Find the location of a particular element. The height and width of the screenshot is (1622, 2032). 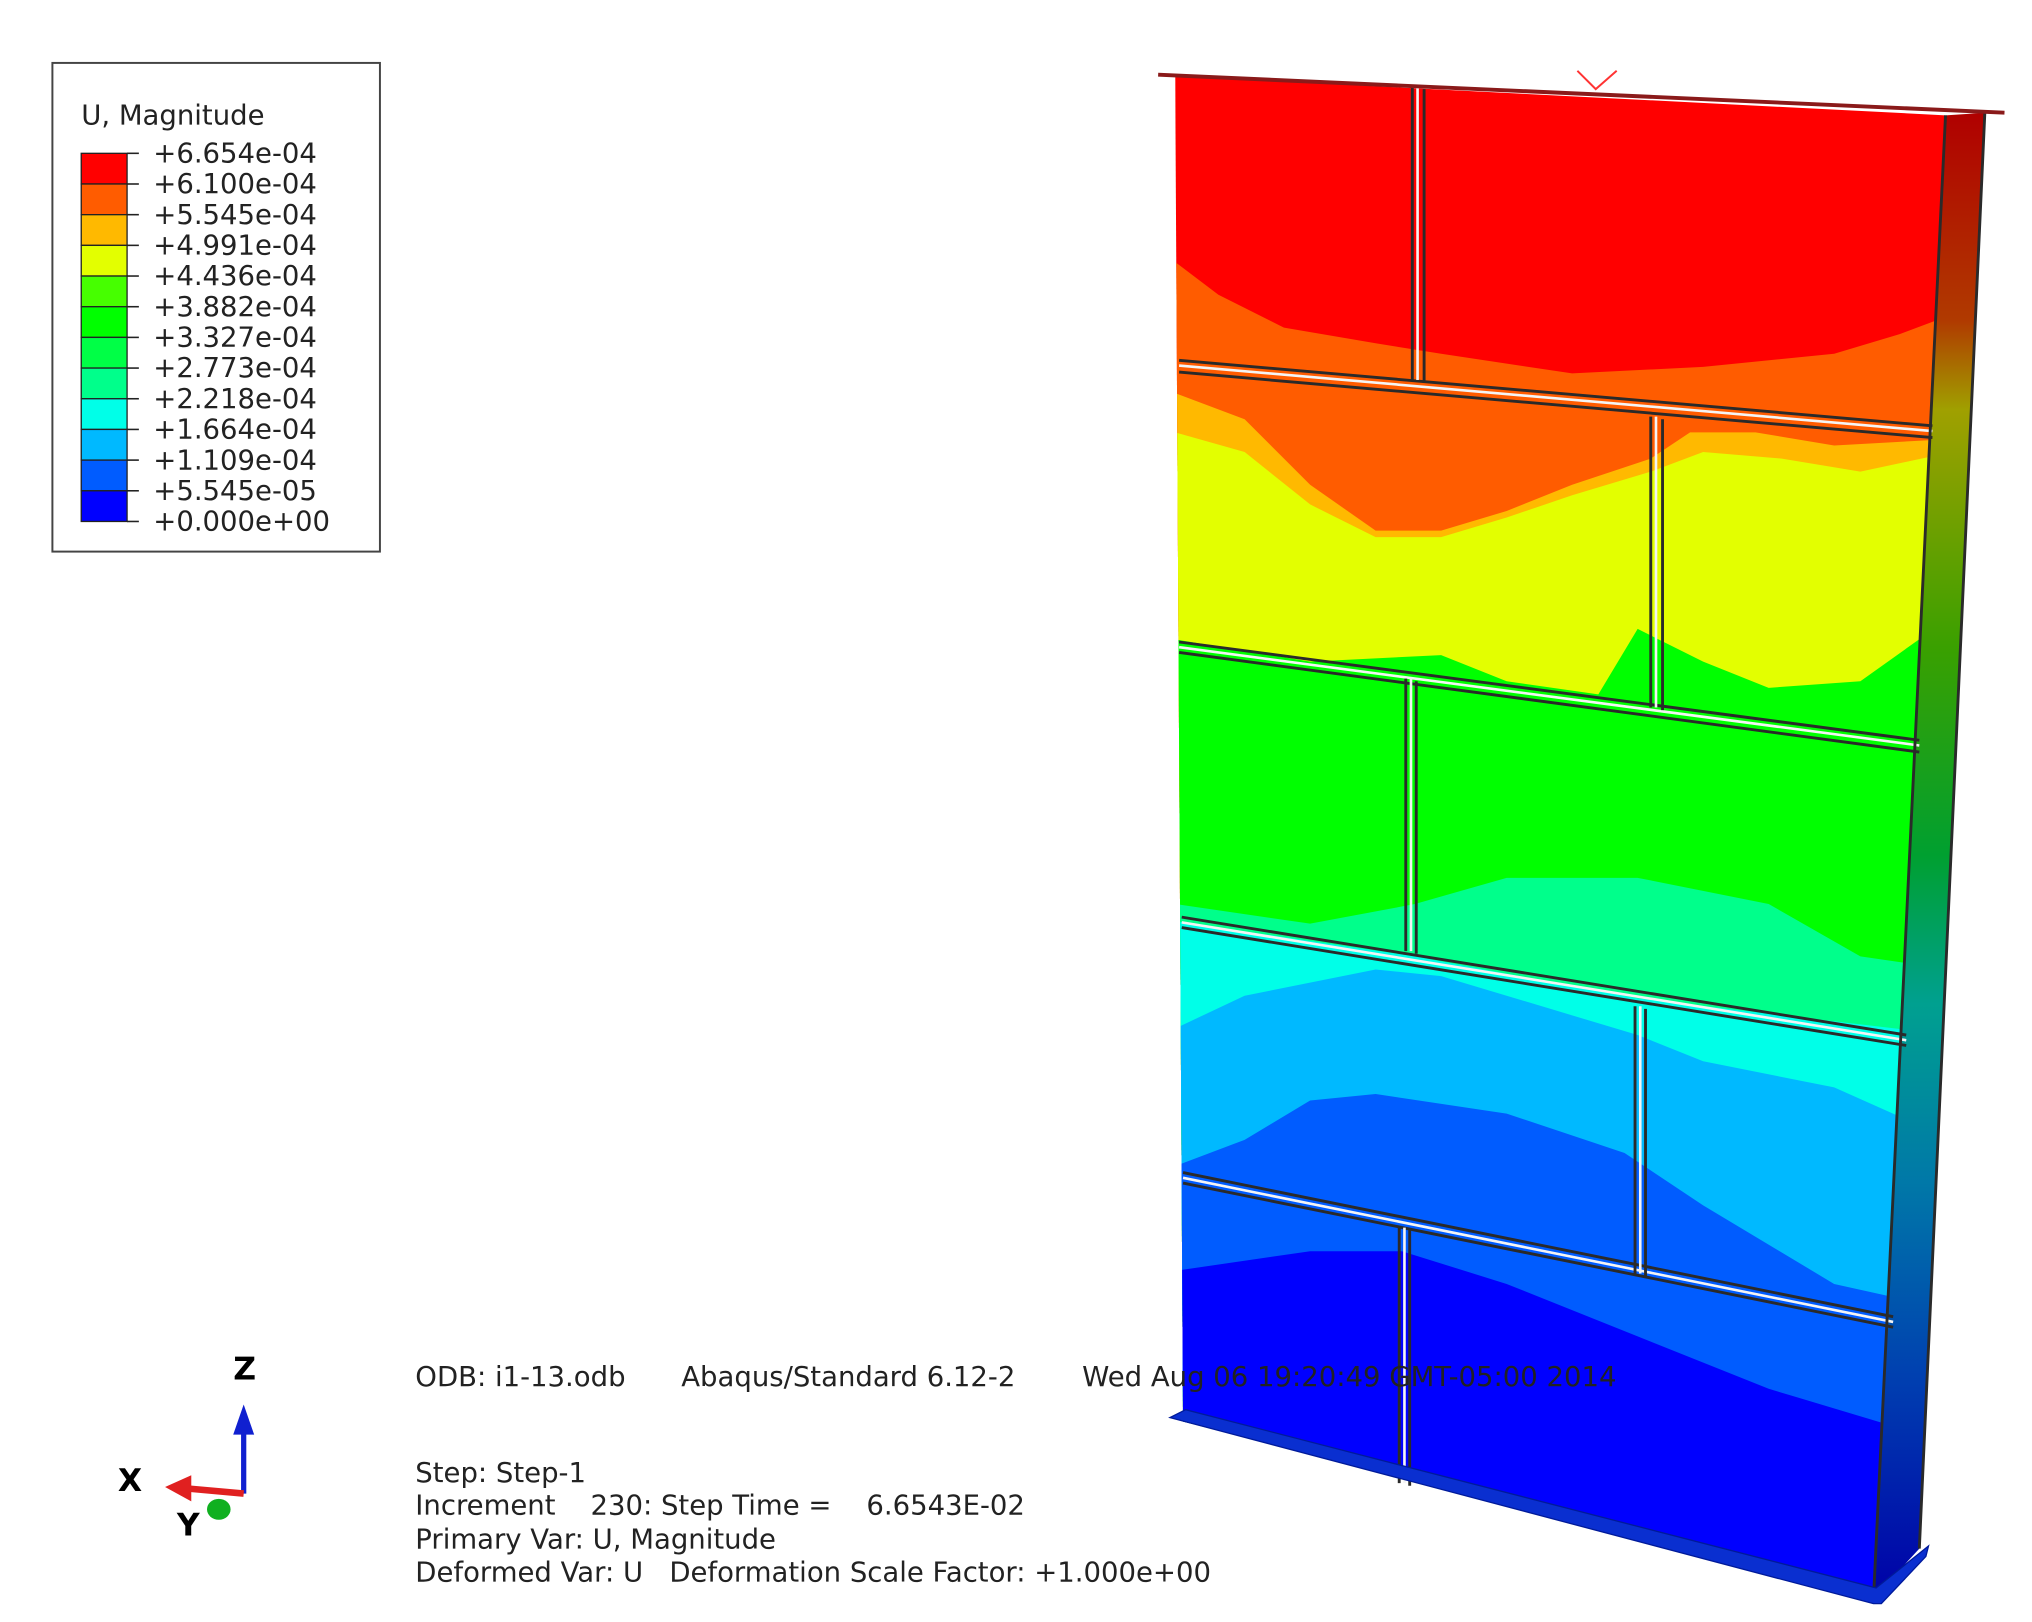

x-axis-label: X is located at coordinates (130, 1481).